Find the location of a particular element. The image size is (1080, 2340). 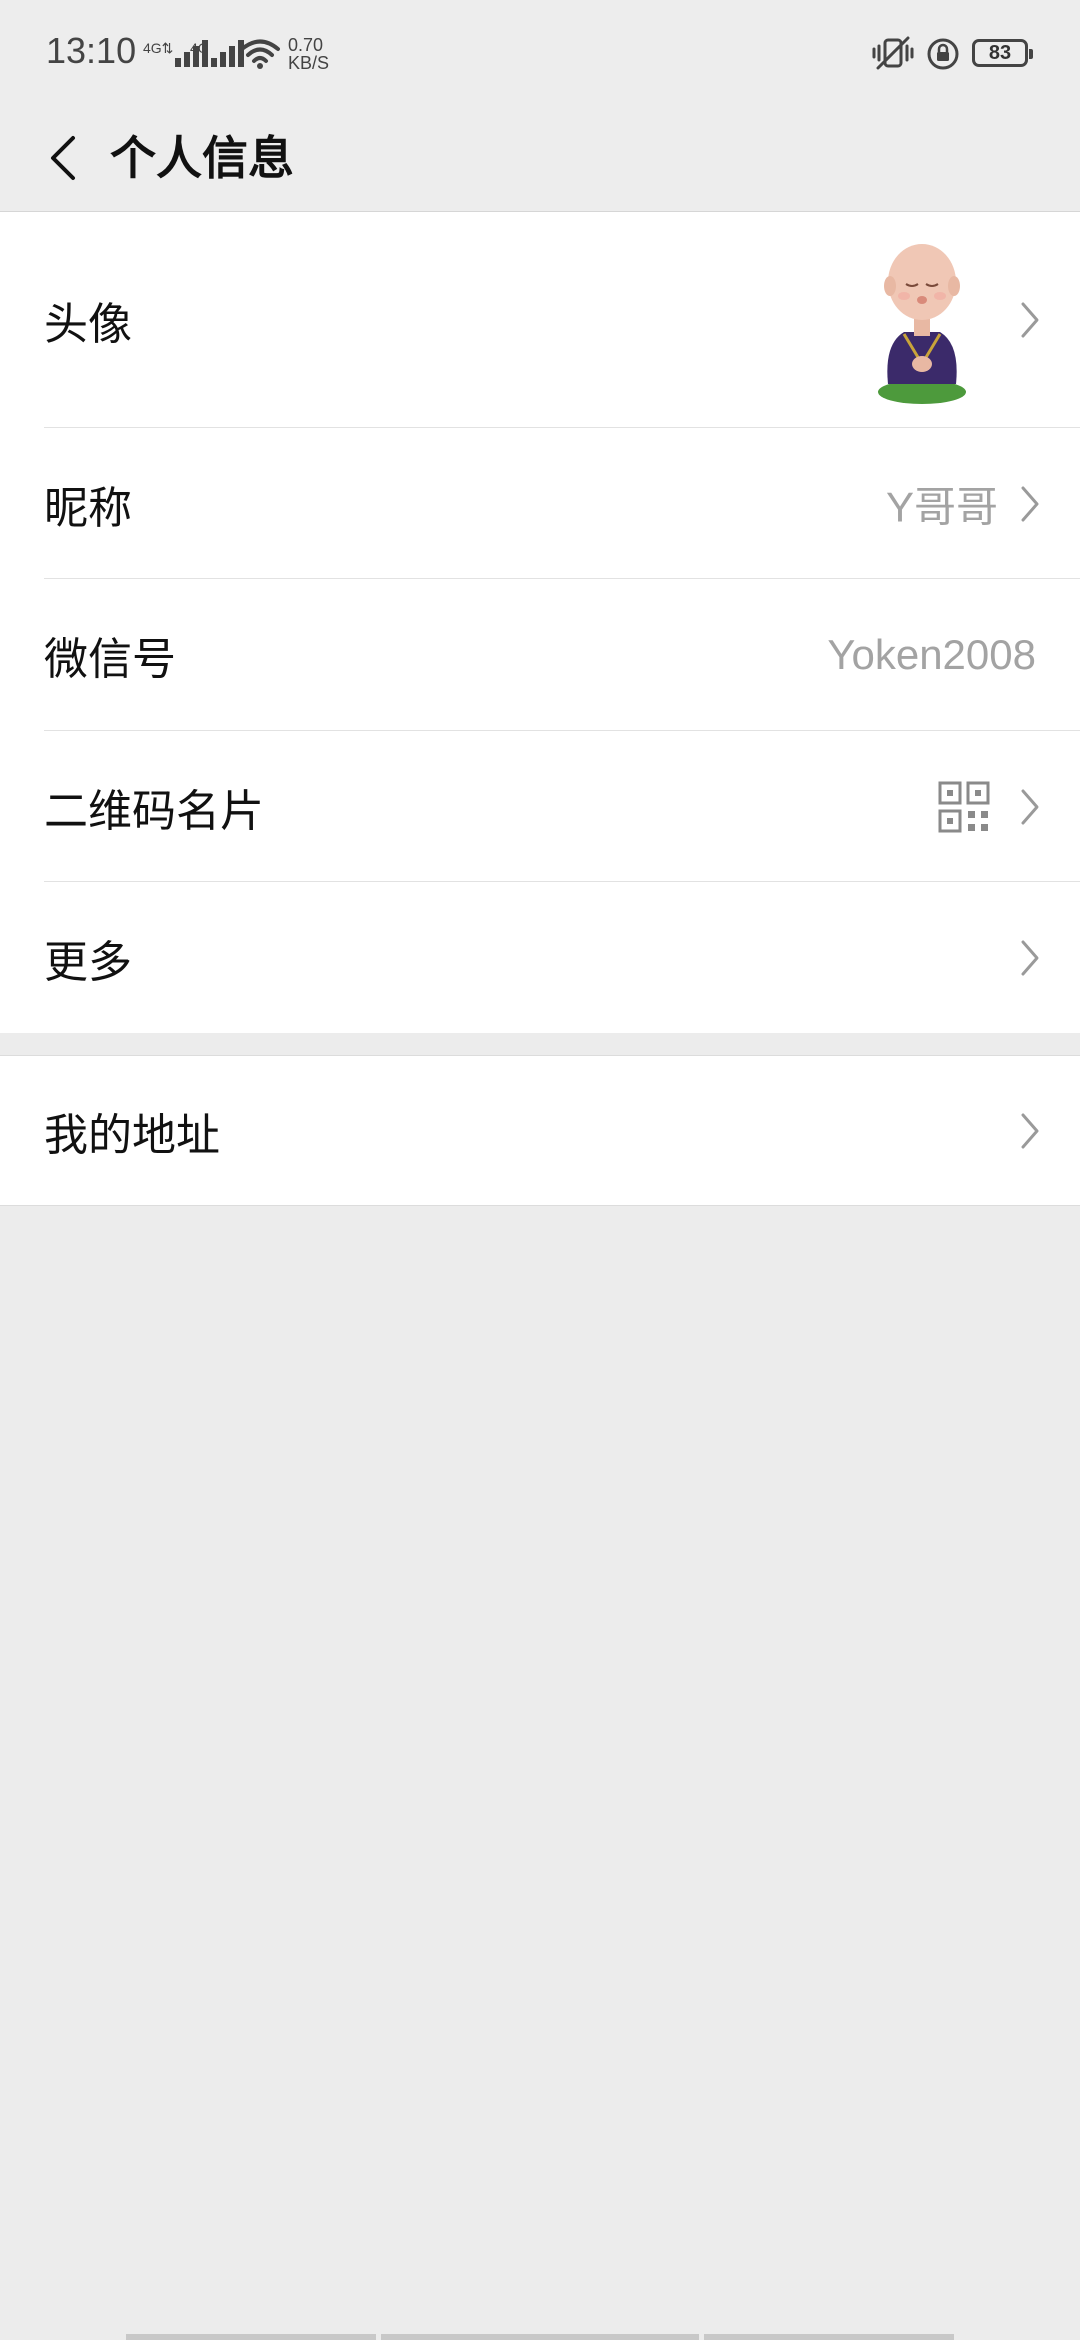

signal-2-label: 4G is located at coordinates (199, 48).